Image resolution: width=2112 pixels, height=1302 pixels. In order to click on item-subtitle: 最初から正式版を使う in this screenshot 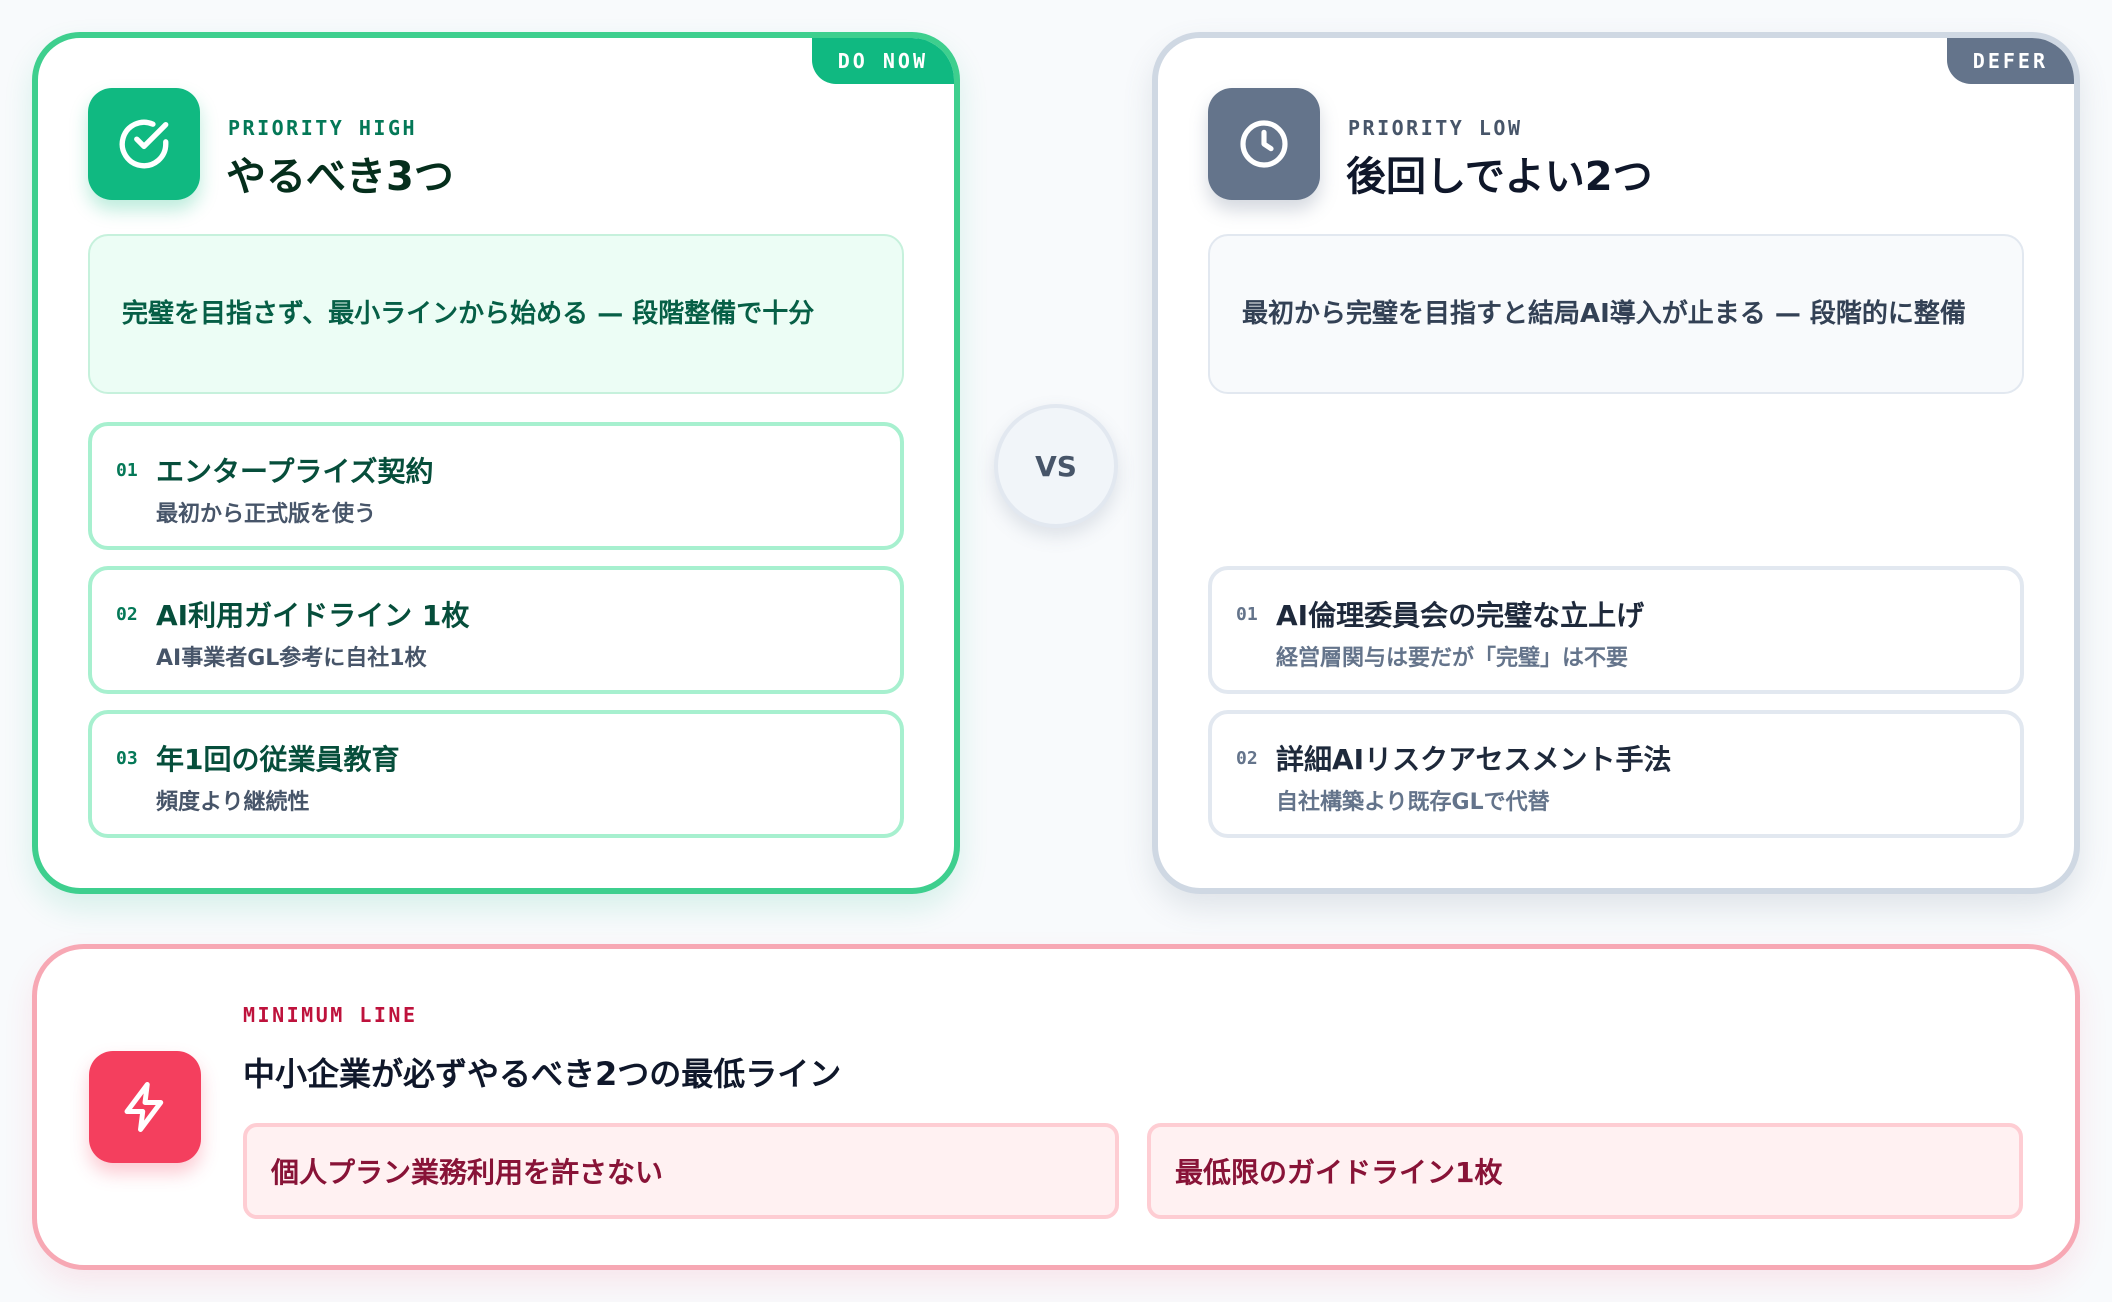, I will do `click(266, 514)`.